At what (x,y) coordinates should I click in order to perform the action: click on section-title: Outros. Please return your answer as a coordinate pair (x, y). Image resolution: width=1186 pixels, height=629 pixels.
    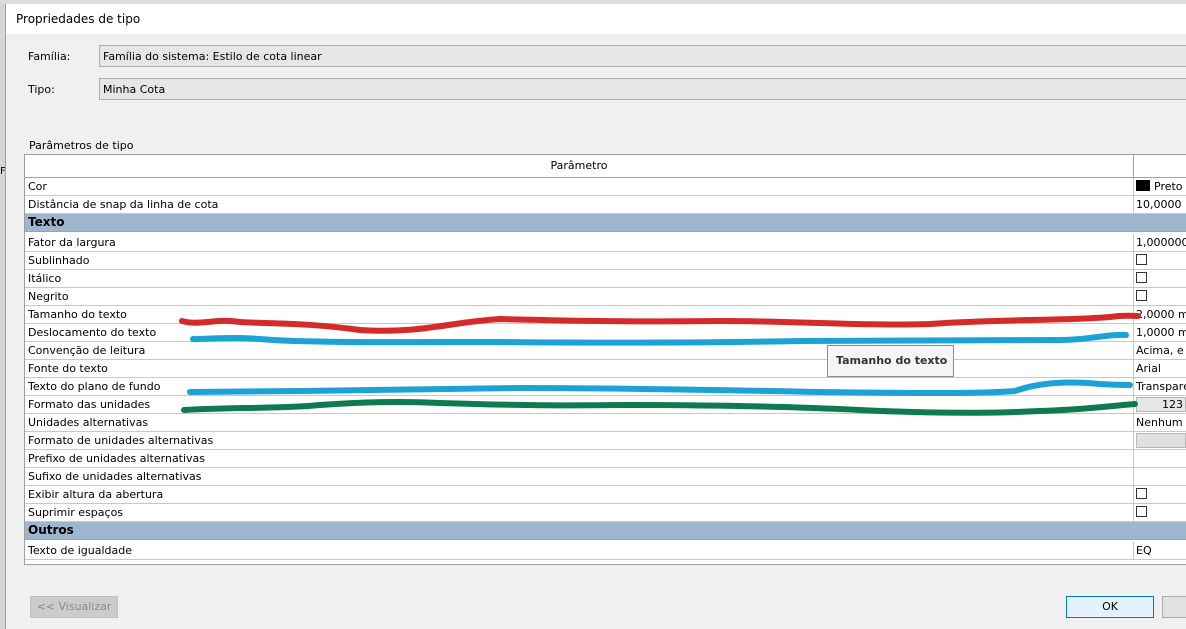
    Looking at the image, I should click on (51, 530).